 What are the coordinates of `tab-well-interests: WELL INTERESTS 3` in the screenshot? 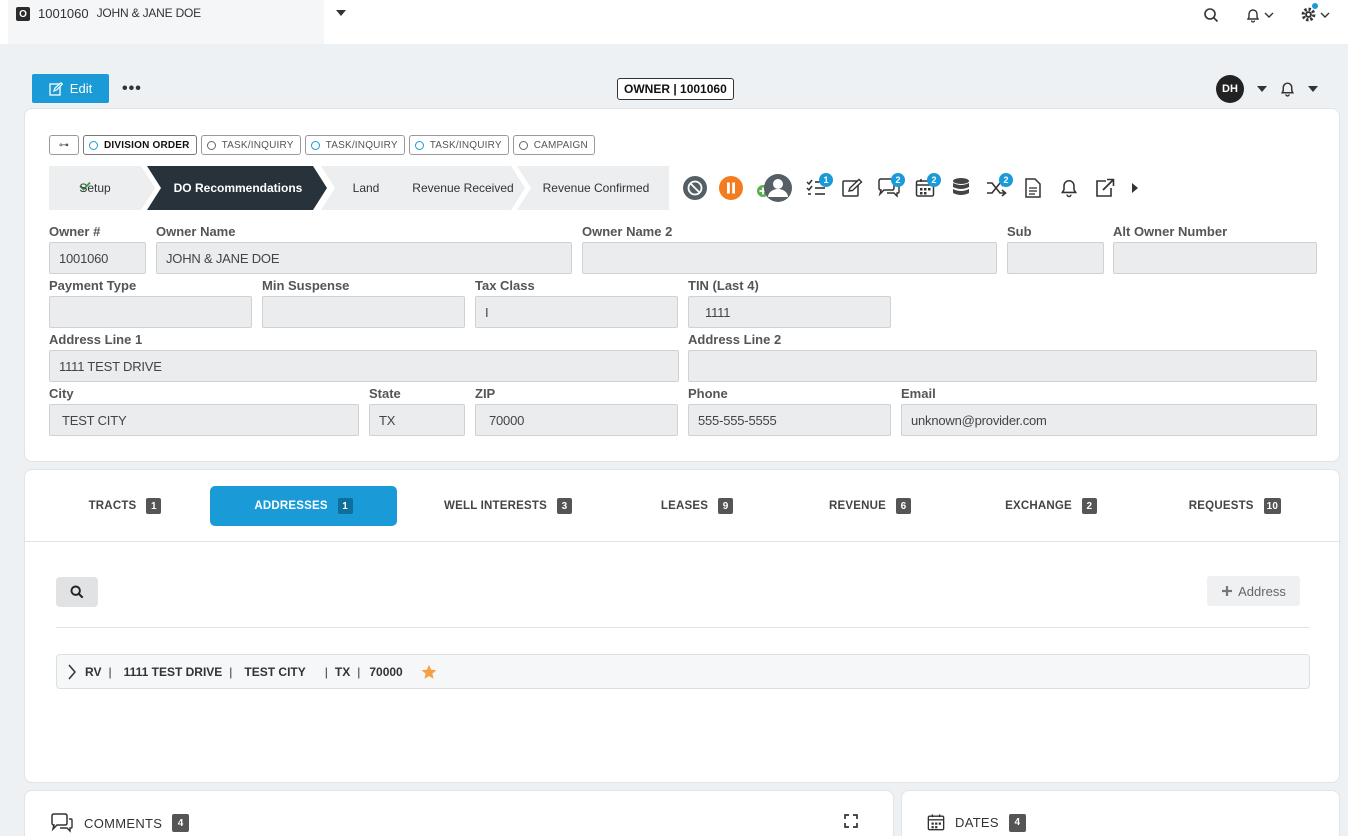 It's located at (508, 506).